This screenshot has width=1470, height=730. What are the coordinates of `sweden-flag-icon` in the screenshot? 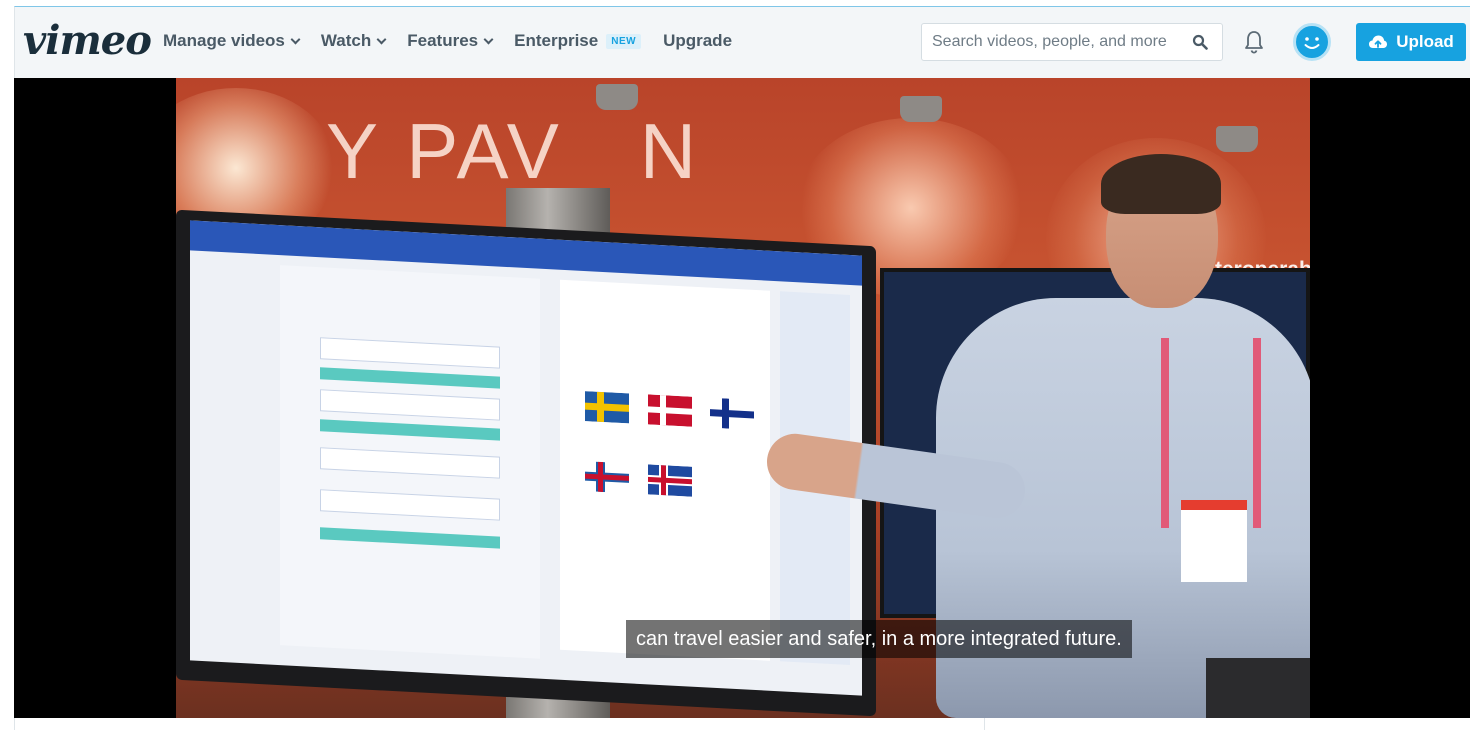 It's located at (607, 407).